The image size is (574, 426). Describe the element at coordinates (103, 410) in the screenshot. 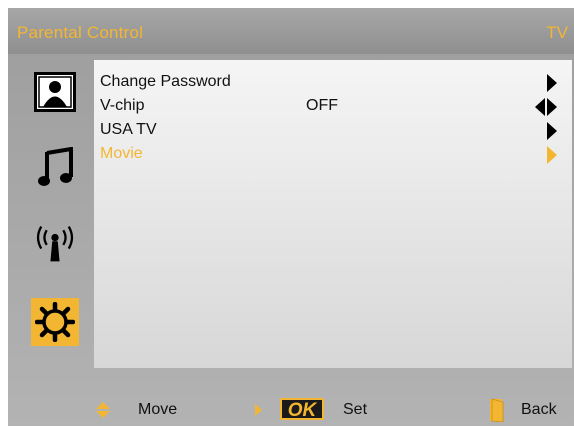

I see `up-down-arrows-icon` at that location.